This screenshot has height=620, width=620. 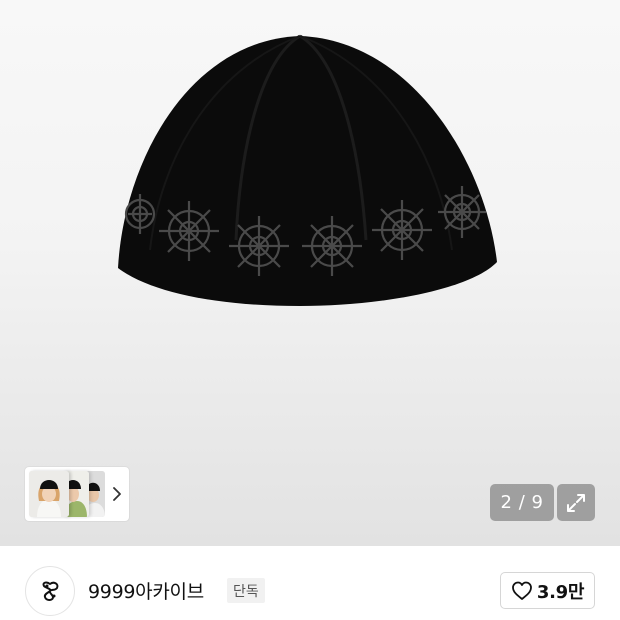 I want to click on thumbnail-model-front, so click(x=49, y=494).